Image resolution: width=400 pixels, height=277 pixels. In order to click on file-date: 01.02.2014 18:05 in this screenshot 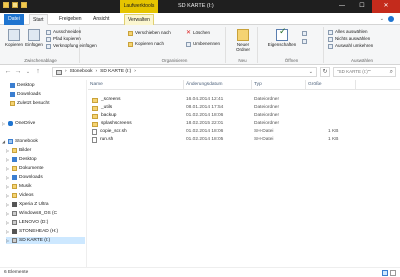, I will do `click(205, 139)`.